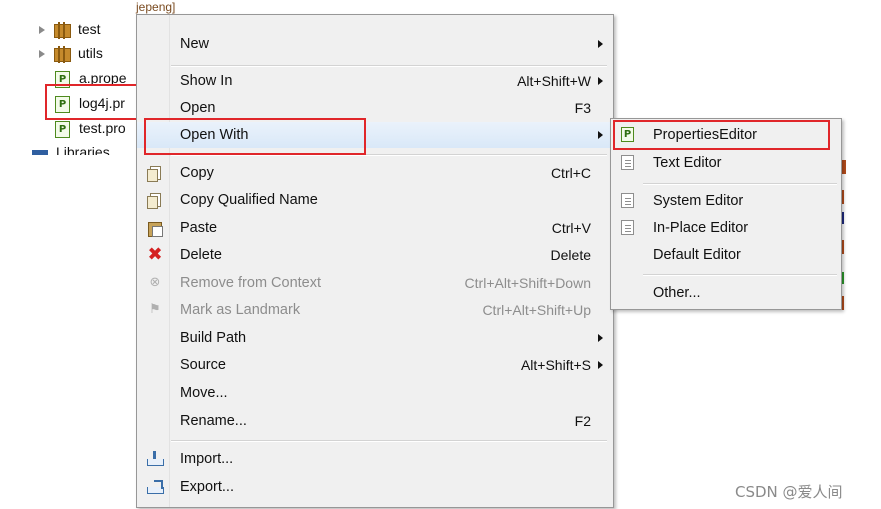 Image resolution: width=881 pixels, height=509 pixels. I want to click on menu-item-shortcut: Alt+Shift+S, so click(555, 365).